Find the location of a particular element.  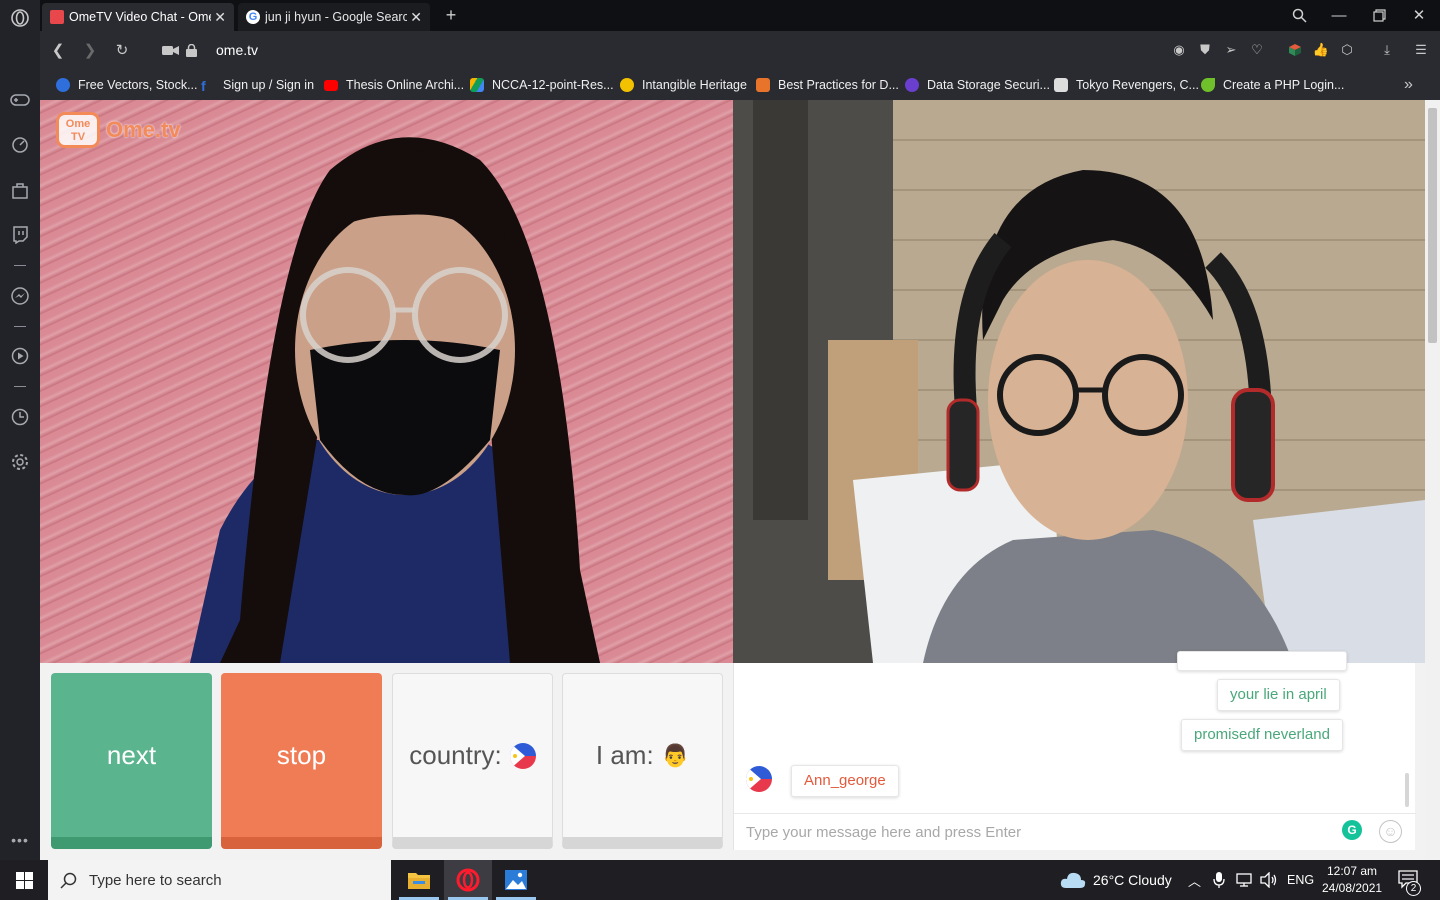

taskbar-search-box: Type here to search is located at coordinates (219, 880).